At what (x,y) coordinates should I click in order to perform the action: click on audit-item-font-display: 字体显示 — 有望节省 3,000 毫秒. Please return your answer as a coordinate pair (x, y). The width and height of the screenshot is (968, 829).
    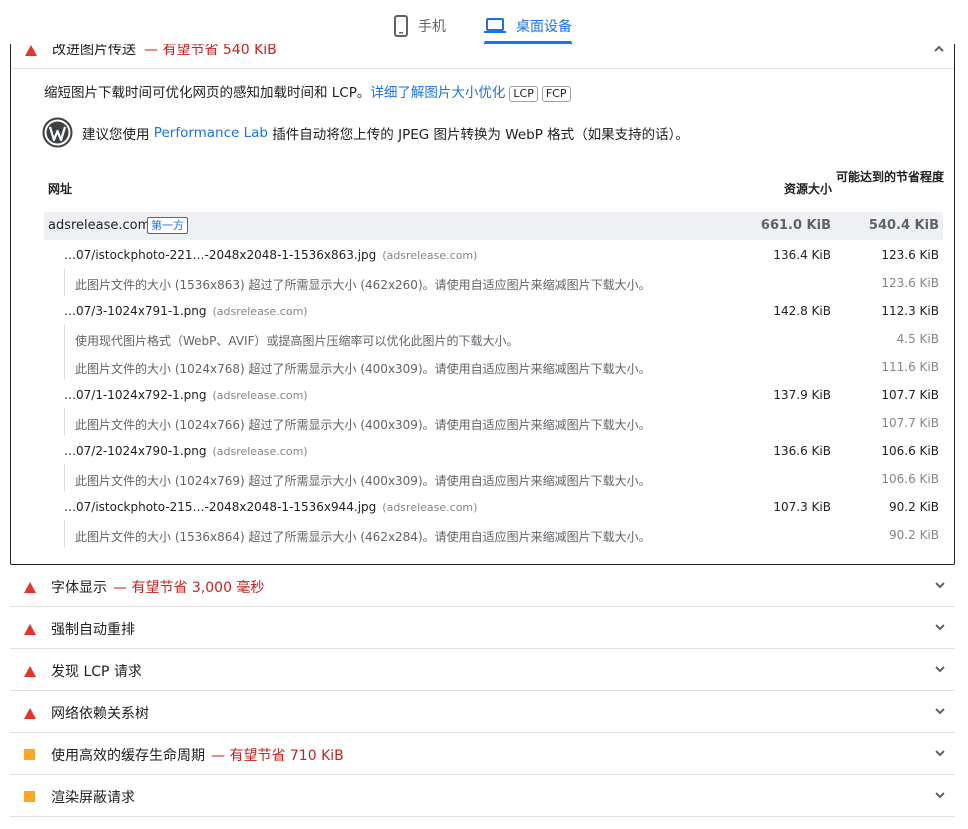
    Looking at the image, I should click on (482, 586).